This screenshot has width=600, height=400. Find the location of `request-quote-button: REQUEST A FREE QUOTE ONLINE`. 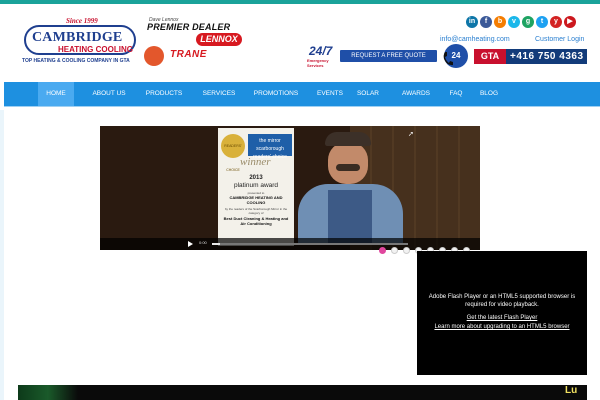

request-quote-button: REQUEST A FREE QUOTE ONLINE is located at coordinates (388, 60).